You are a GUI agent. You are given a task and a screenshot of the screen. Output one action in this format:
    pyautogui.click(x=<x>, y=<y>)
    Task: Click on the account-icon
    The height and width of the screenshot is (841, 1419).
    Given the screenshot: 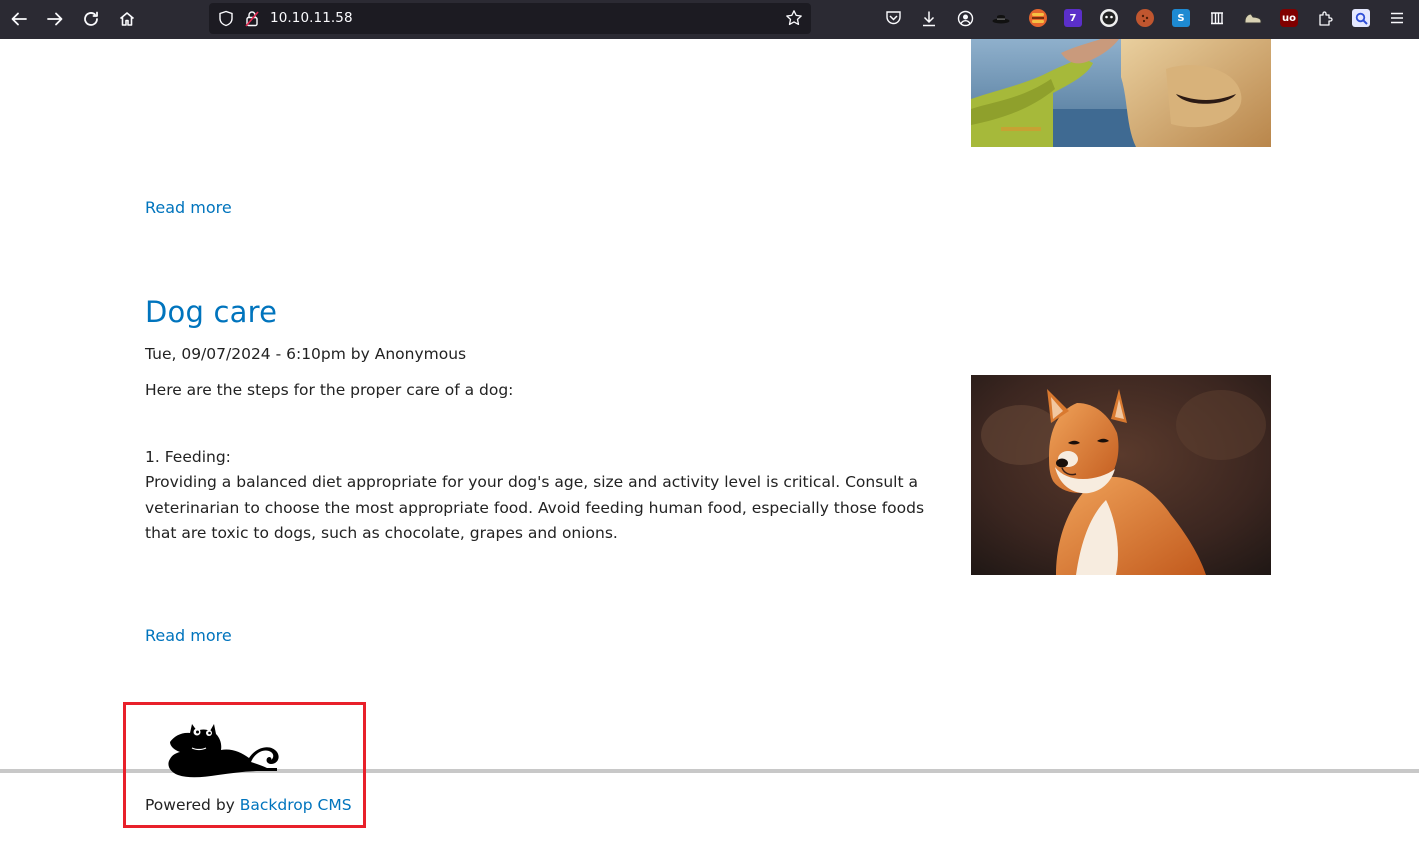 What is the action you would take?
    pyautogui.click(x=965, y=18)
    